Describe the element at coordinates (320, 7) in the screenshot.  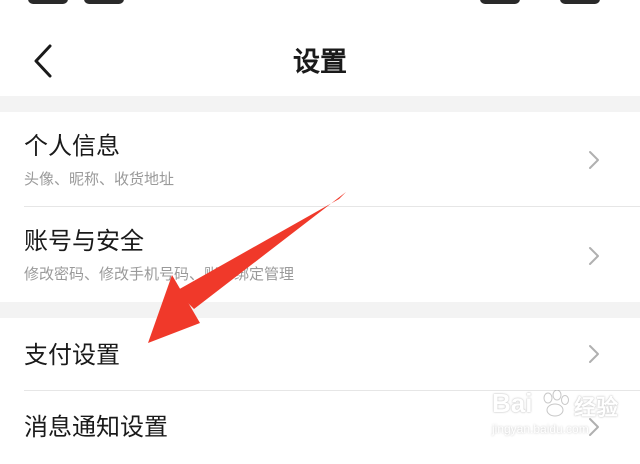
I see `status-bar` at that location.